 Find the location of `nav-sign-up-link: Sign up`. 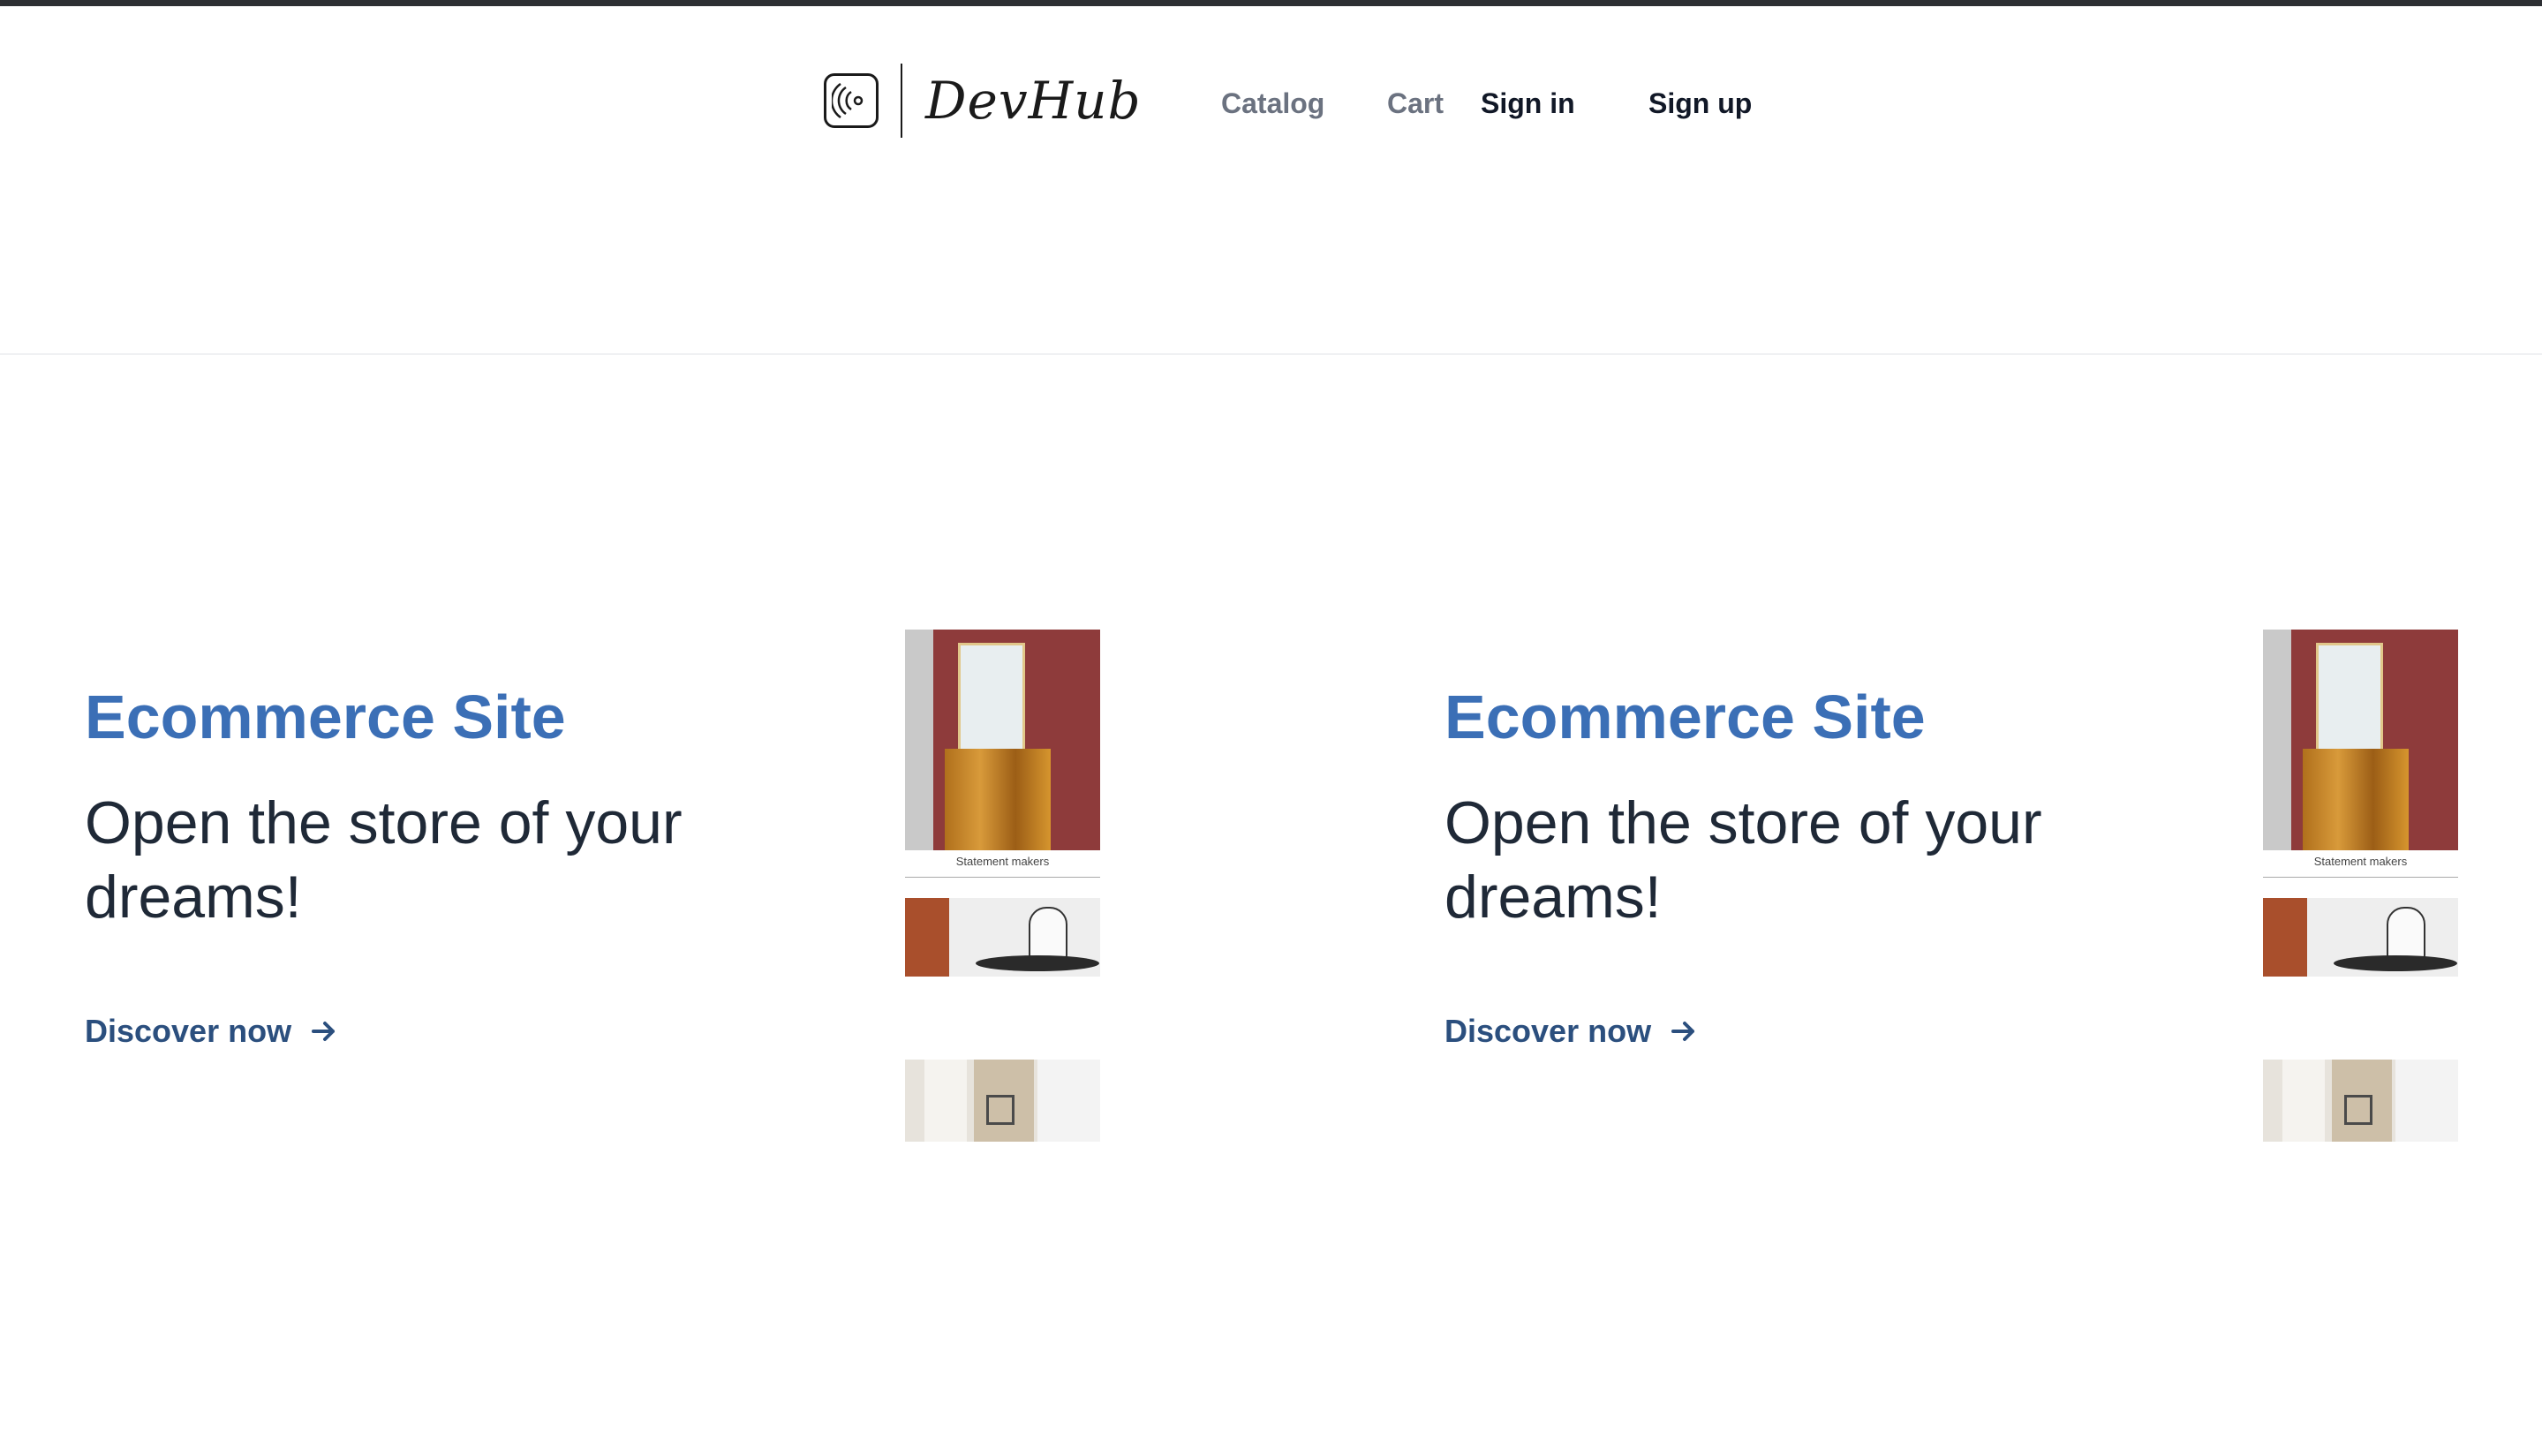

nav-sign-up-link: Sign up is located at coordinates (1700, 103).